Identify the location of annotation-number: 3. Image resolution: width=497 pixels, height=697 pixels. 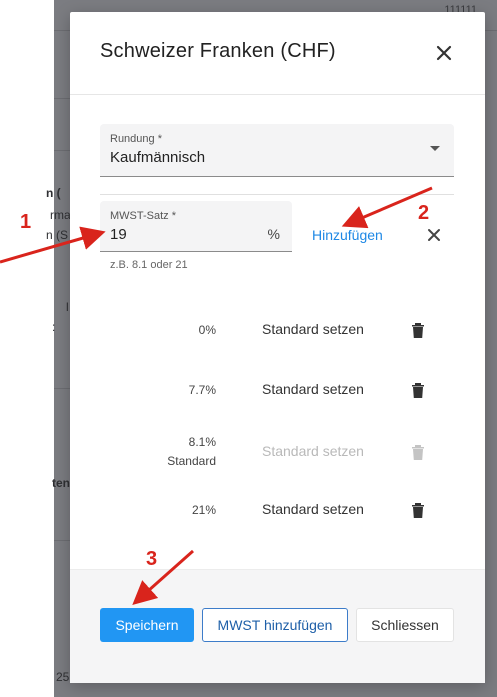
(152, 559).